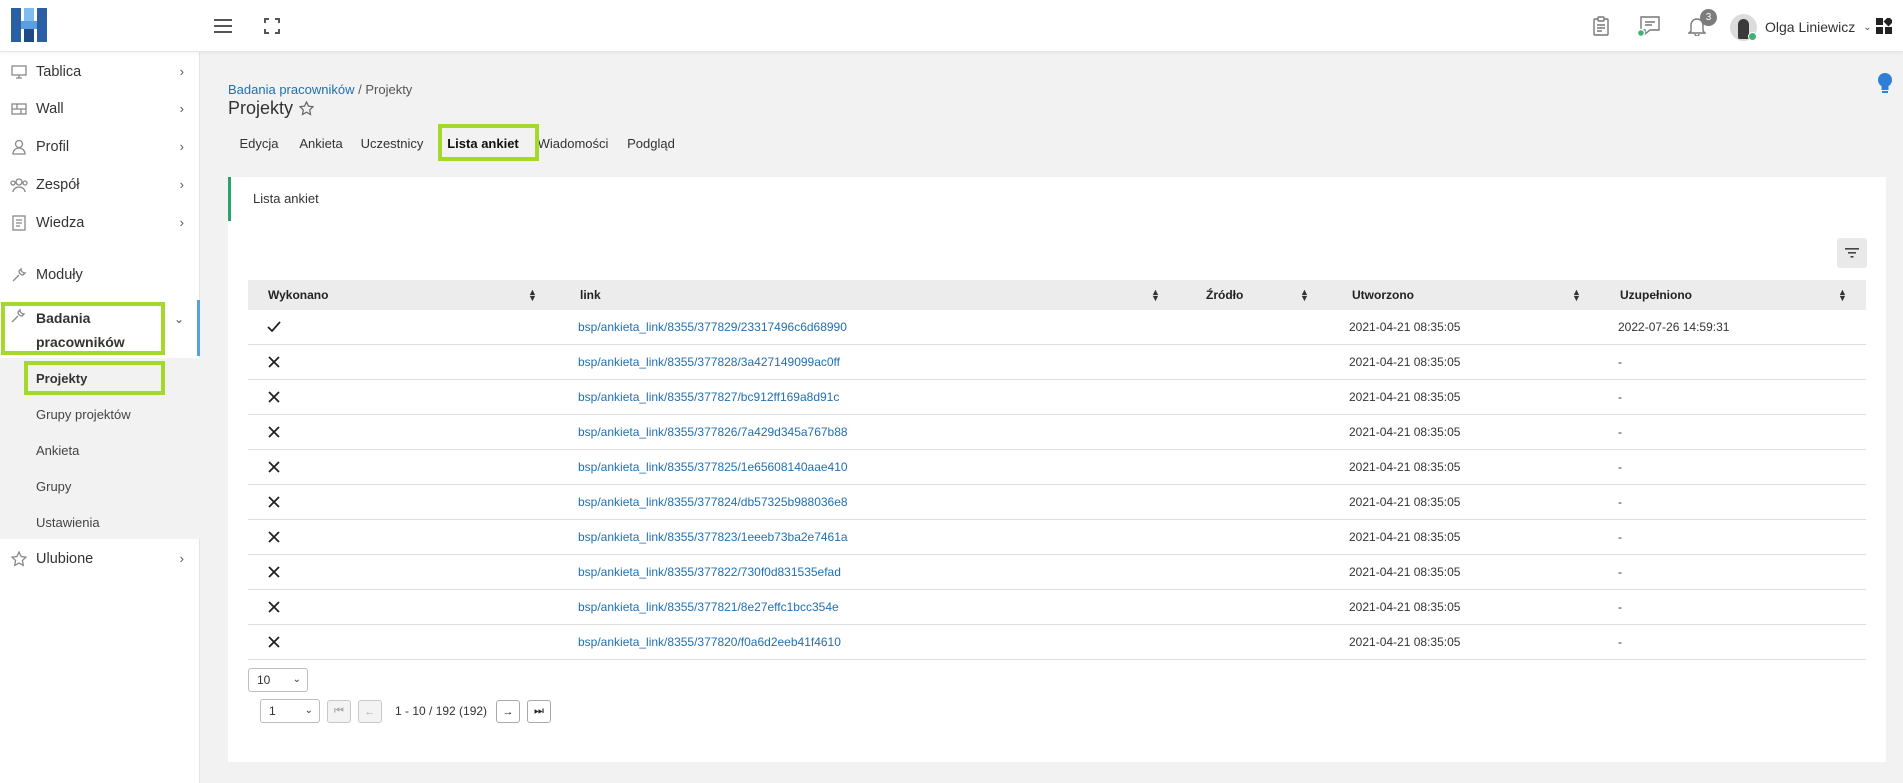 This screenshot has width=1903, height=783. Describe the element at coordinates (59, 275) in the screenshot. I see `sidebar-item-label: Moduły` at that location.